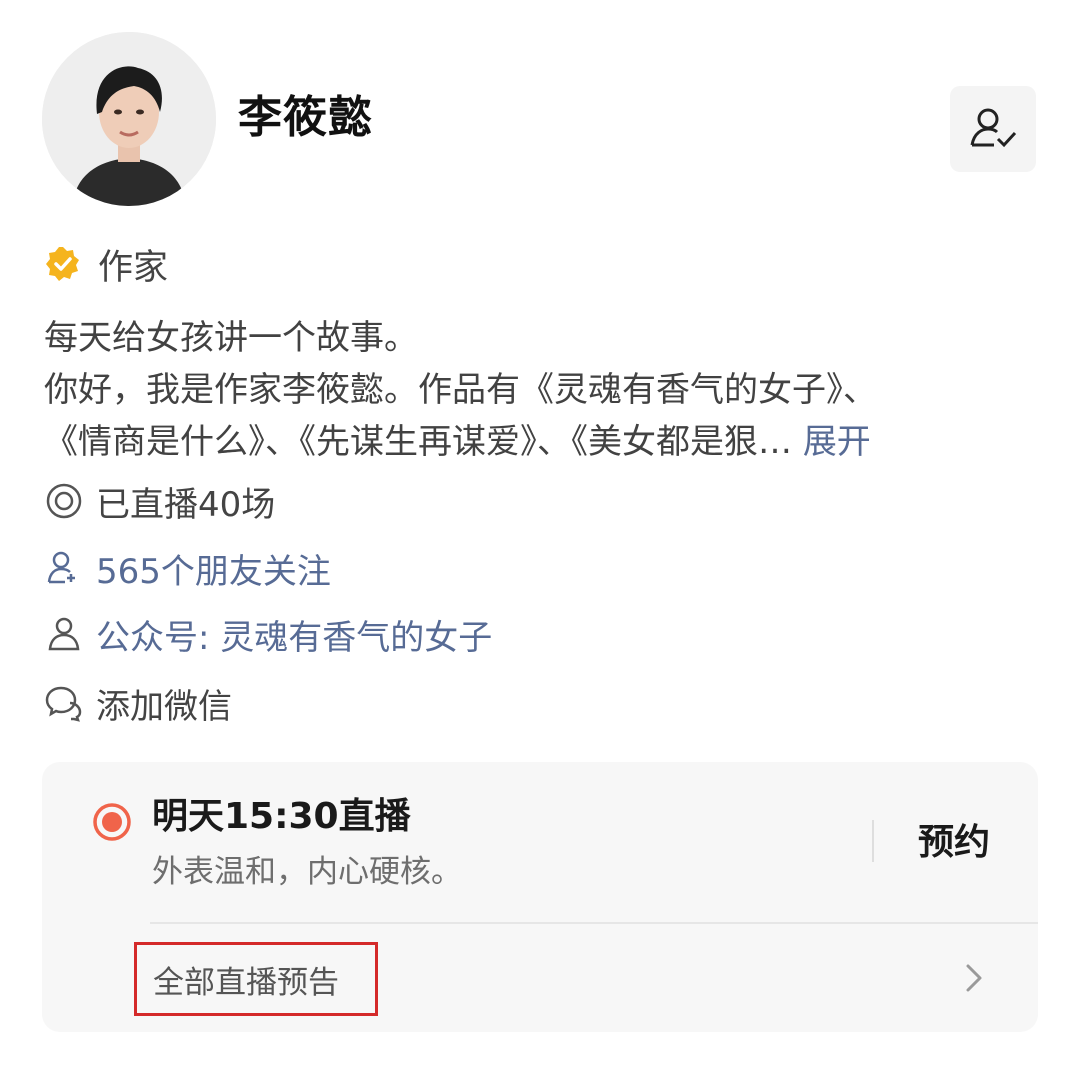 The width and height of the screenshot is (1080, 1071). I want to click on friends-icon, so click(61, 567).